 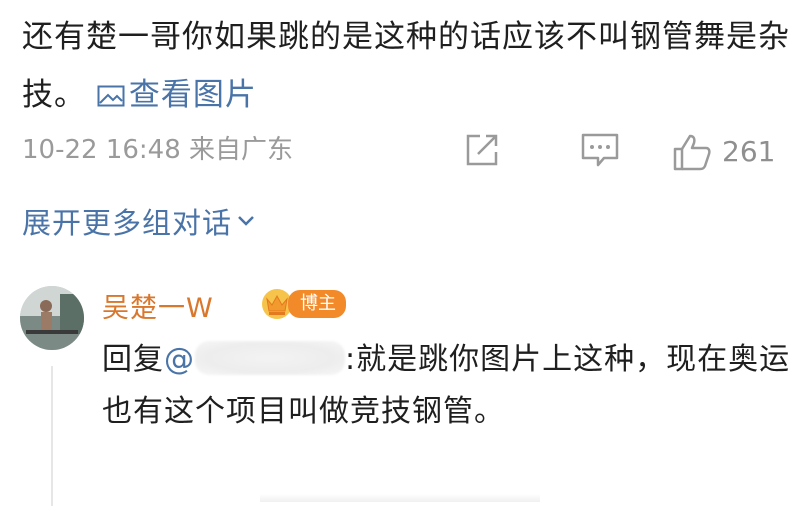 I want to click on redacted-username, so click(x=270, y=358).